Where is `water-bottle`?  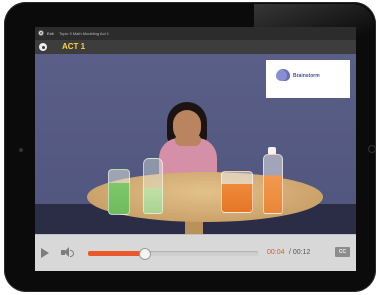 water-bottle is located at coordinates (153, 186).